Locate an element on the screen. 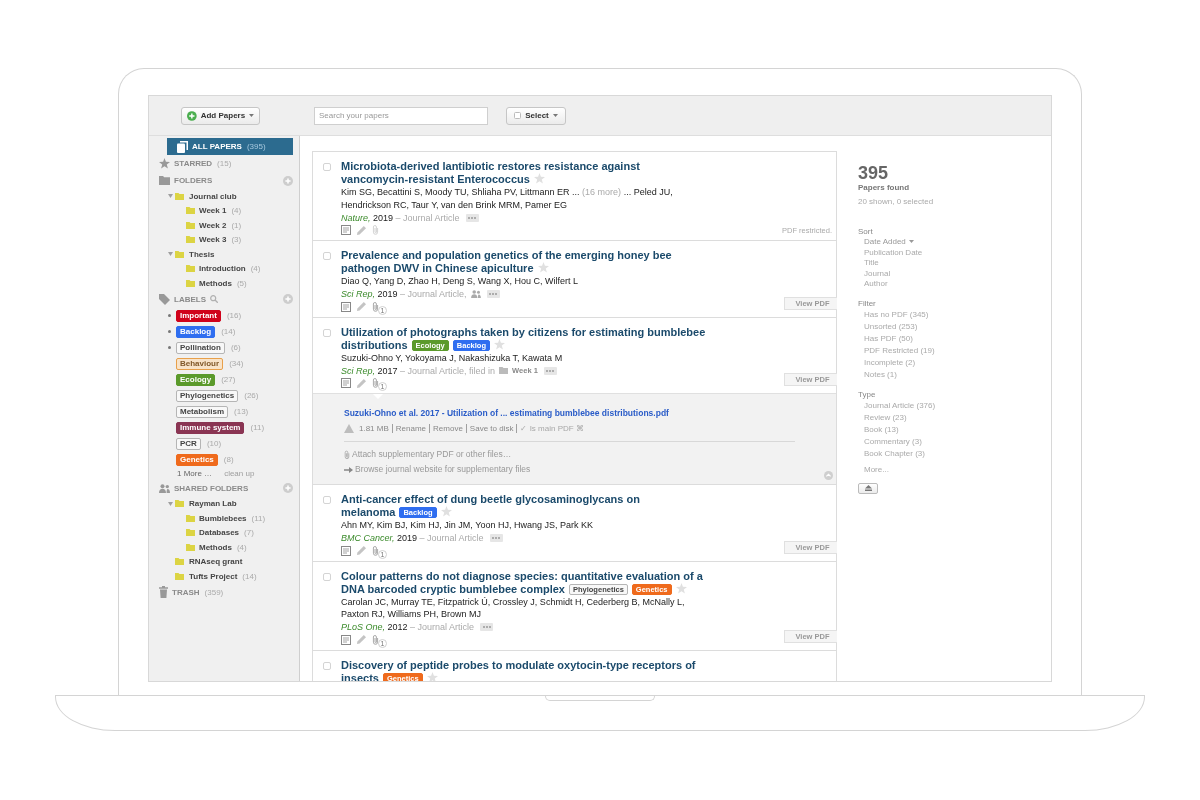 The image size is (1200, 800). sort-option: Journal is located at coordinates (874, 273).